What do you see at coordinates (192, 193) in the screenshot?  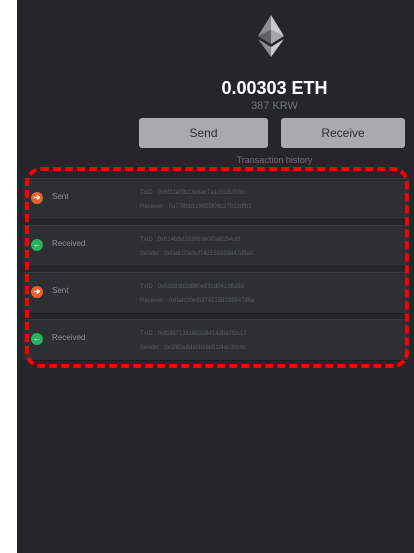 I see `transaction-id: TxID : 0x6f32ef3b13e6ac7a1c018cf06b` at bounding box center [192, 193].